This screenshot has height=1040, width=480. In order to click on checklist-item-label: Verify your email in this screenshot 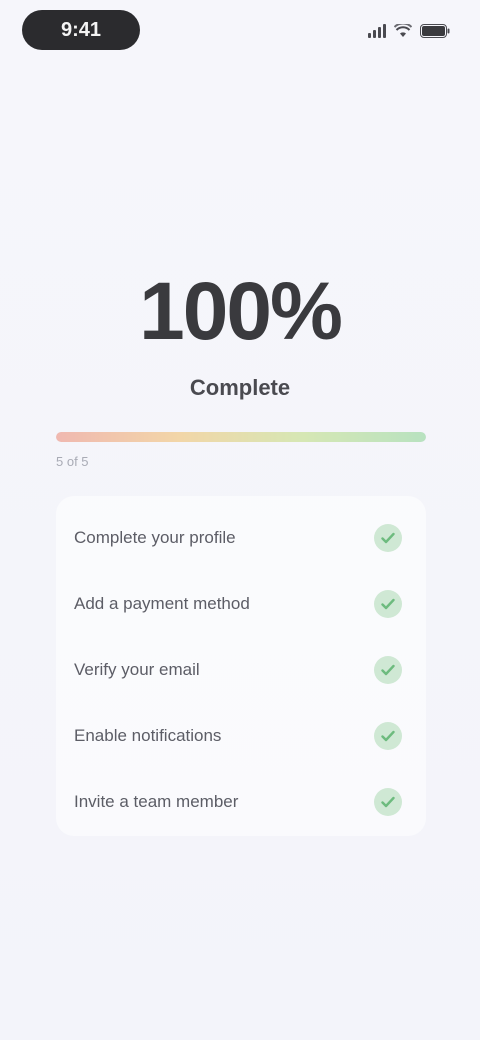, I will do `click(137, 669)`.